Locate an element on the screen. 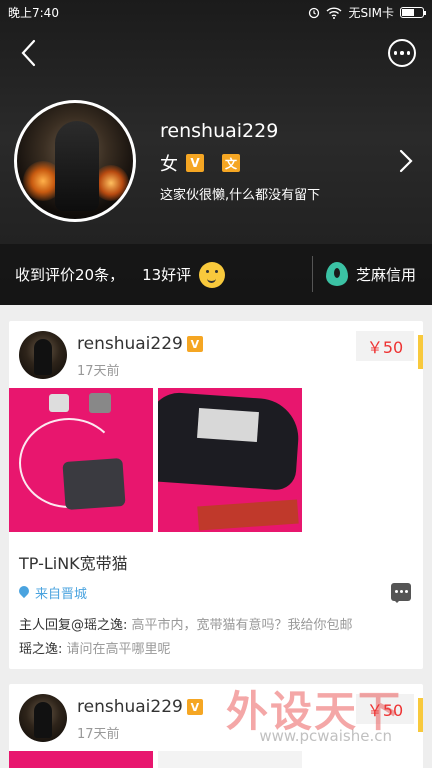  chevron-right-icon is located at coordinates (406, 161).